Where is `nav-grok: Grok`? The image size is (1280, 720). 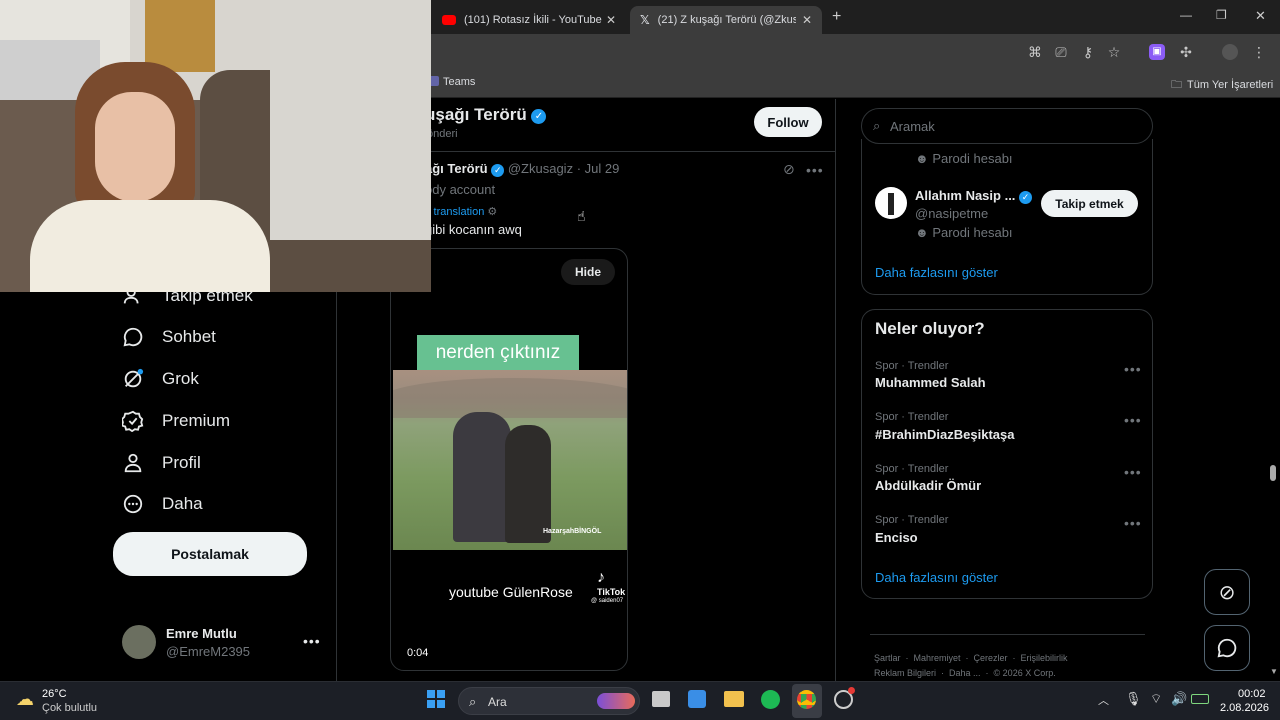 nav-grok: Grok is located at coordinates (160, 379).